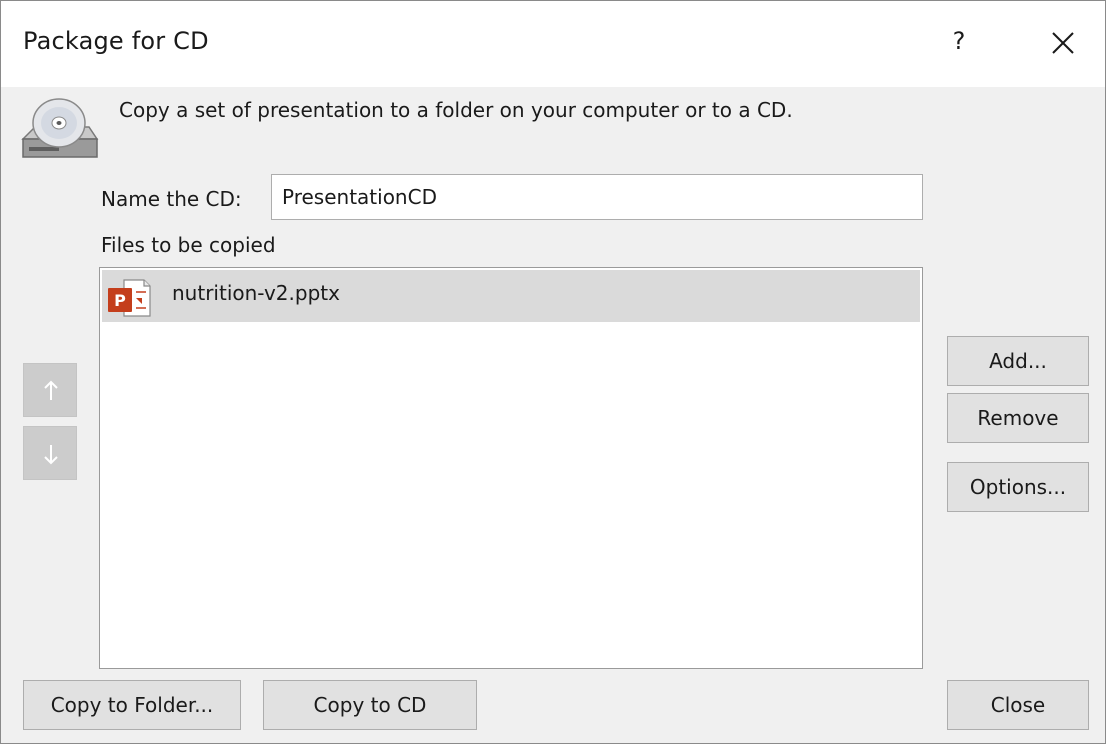 The width and height of the screenshot is (1106, 744). I want to click on cd-drive-icon, so click(59, 133).